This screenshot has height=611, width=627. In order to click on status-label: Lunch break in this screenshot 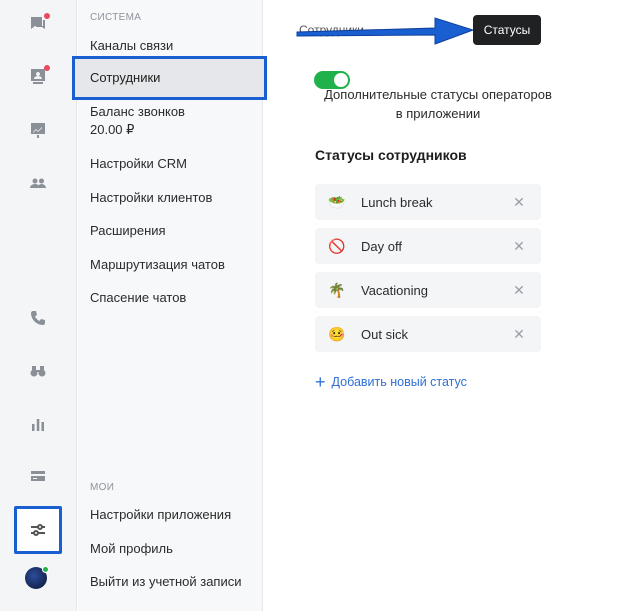, I will do `click(397, 202)`.